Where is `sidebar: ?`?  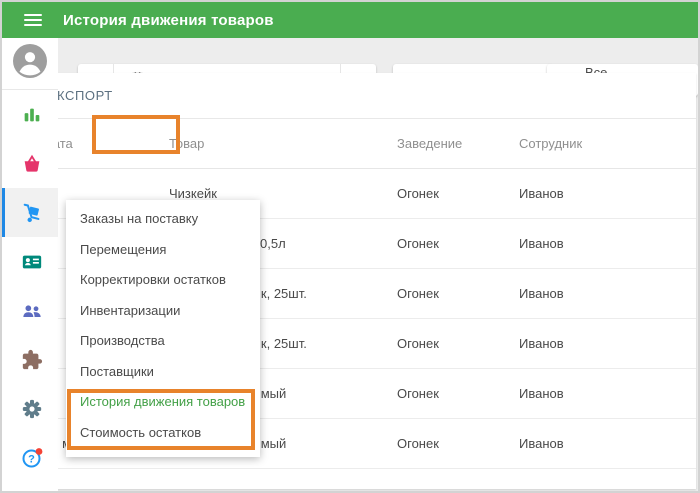 sidebar: ? is located at coordinates (30, 264).